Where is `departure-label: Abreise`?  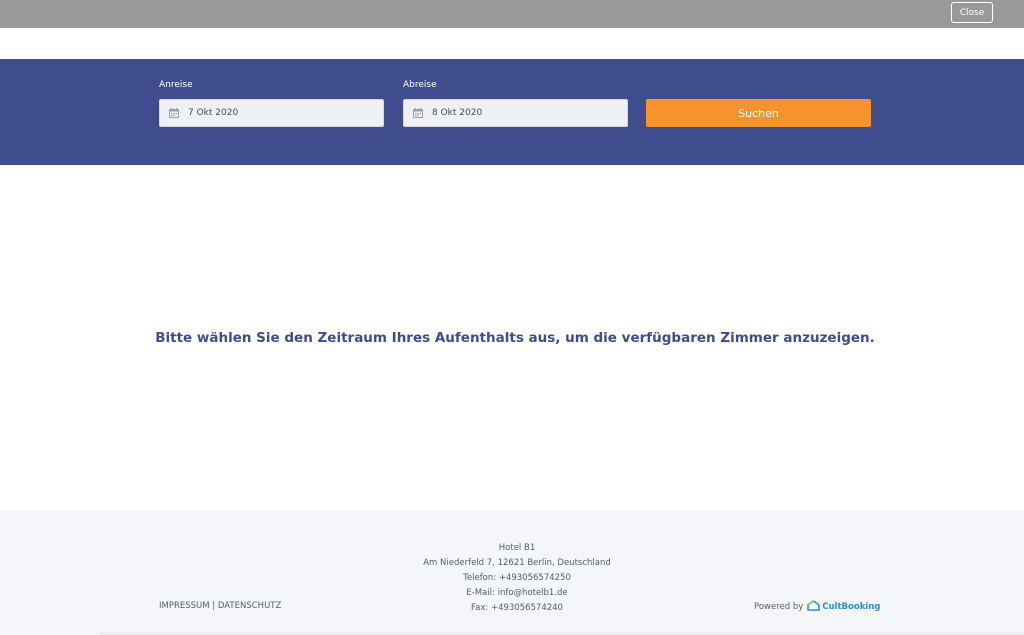 departure-label: Abreise is located at coordinates (420, 85).